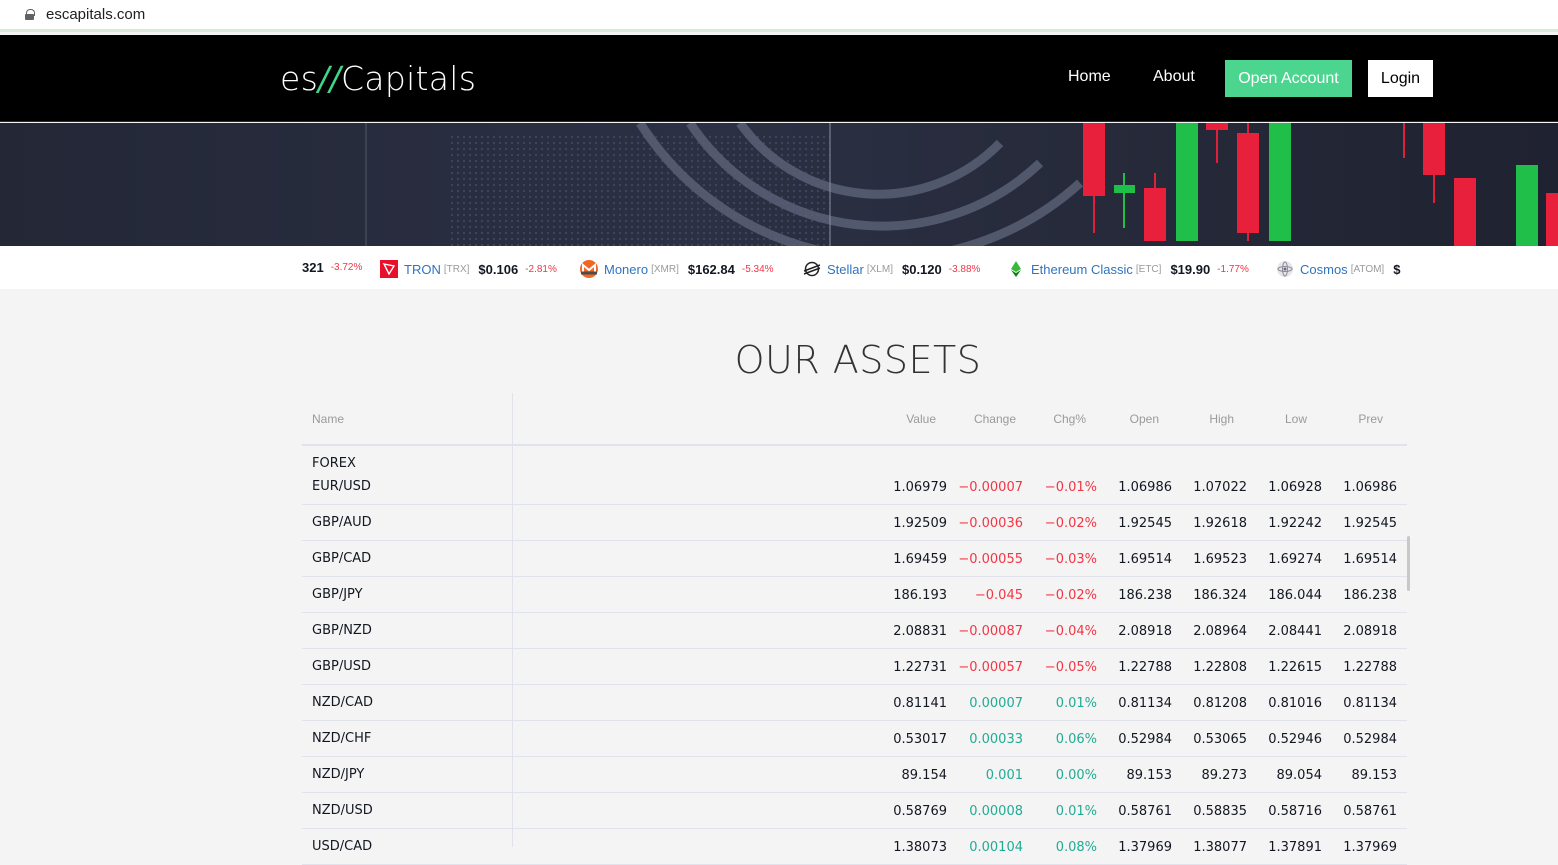 The image size is (1558, 865). I want to click on asset-name: GBP/USD, so click(341, 666).